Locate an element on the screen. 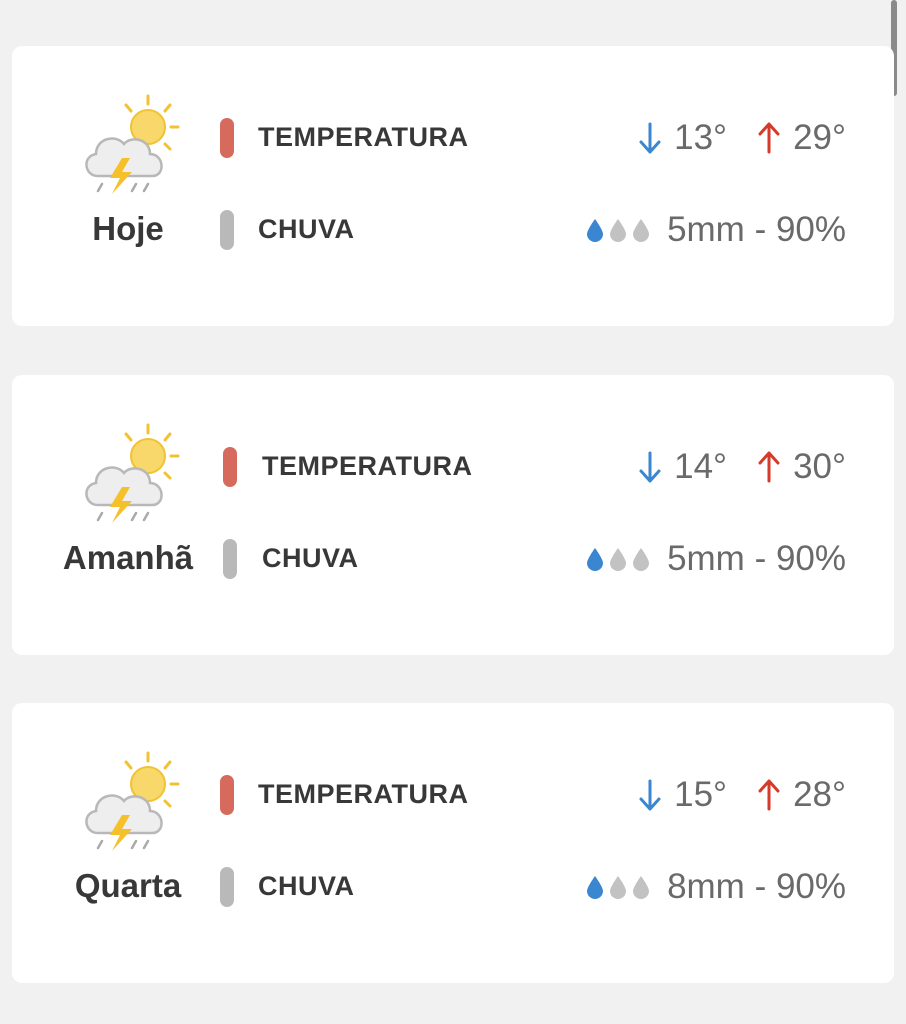 The height and width of the screenshot is (1024, 906). min-temperature: 14° is located at coordinates (701, 466).